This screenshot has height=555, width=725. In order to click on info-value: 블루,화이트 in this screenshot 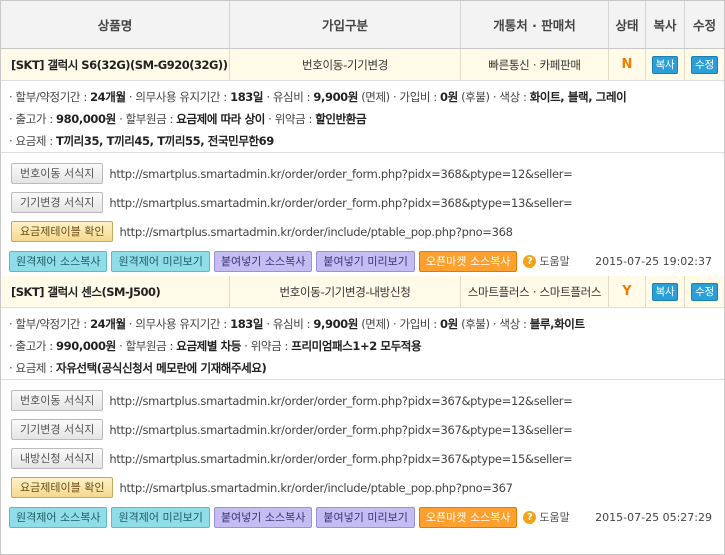, I will do `click(557, 324)`.